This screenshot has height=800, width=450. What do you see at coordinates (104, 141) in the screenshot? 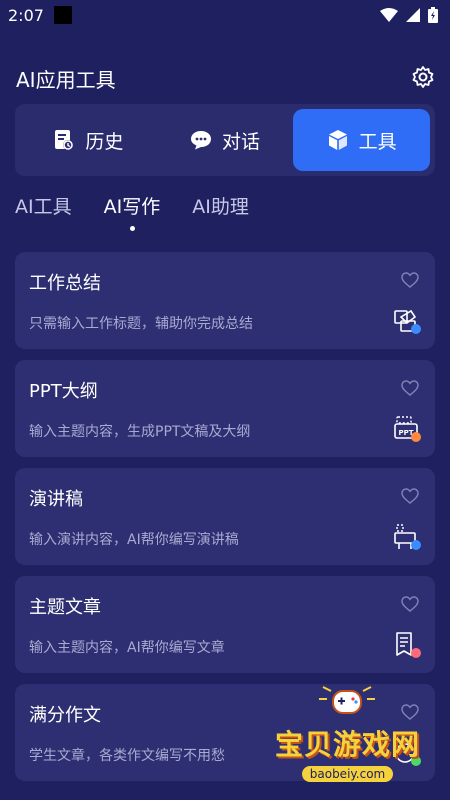
I see `tab-history-label: 历史` at bounding box center [104, 141].